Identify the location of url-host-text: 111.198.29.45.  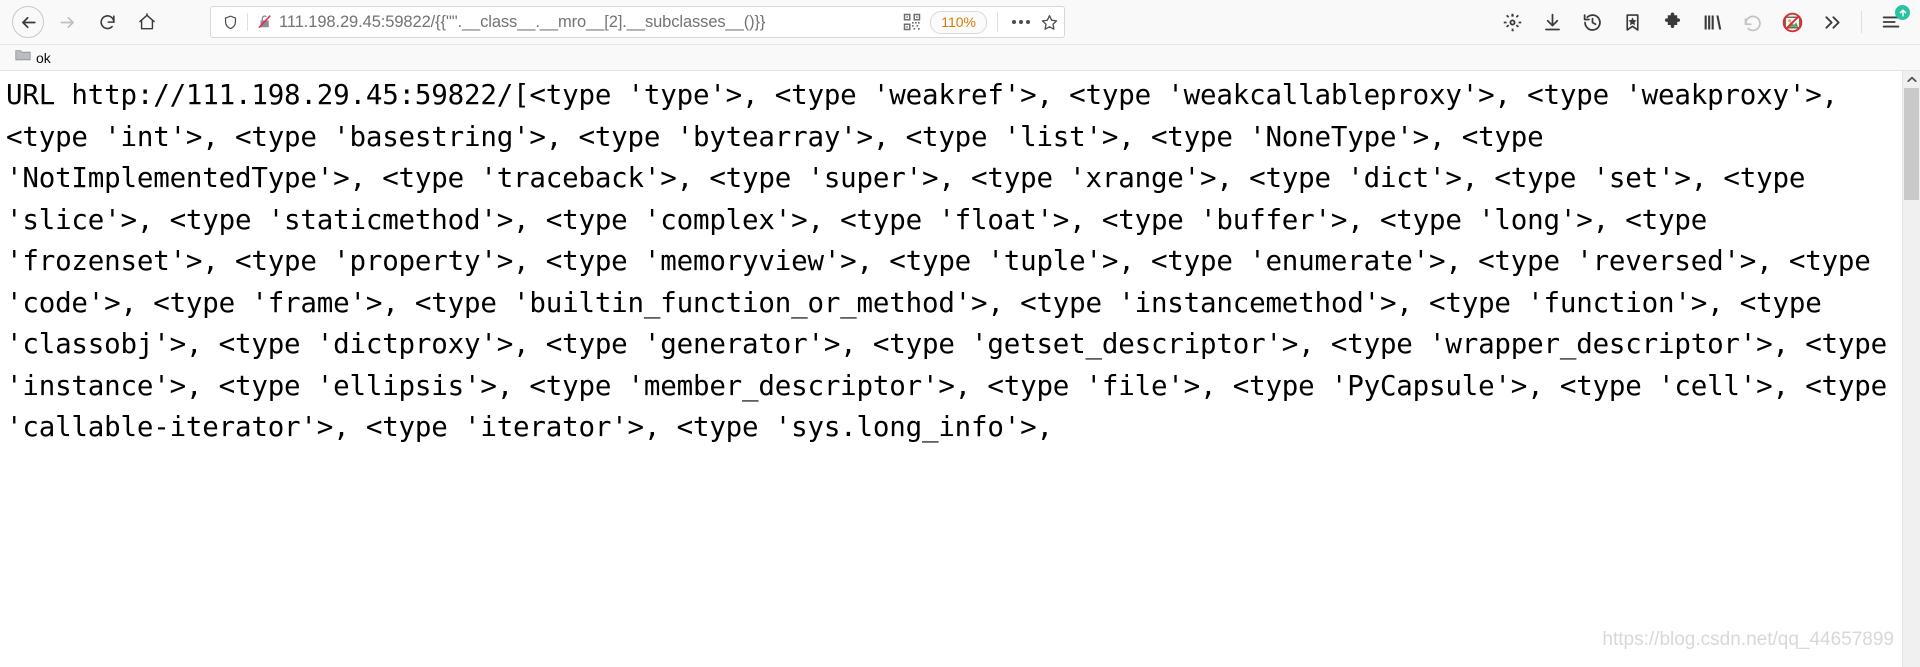
(330, 21).